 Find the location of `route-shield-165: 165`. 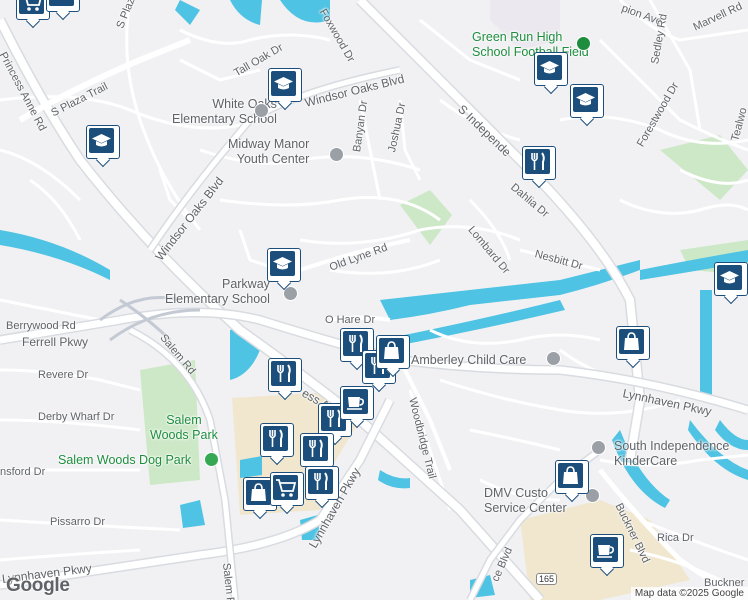

route-shield-165: 165 is located at coordinates (547, 579).